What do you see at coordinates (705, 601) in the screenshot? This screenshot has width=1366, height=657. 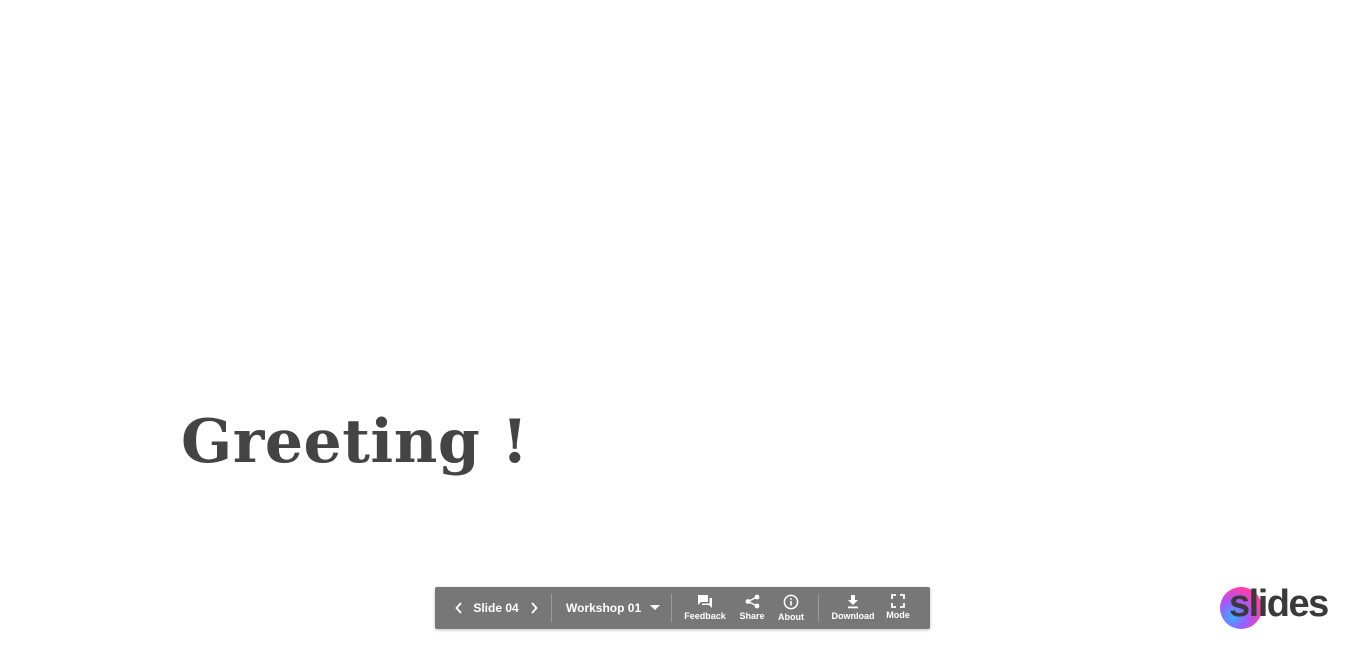 I see `chat-icon` at bounding box center [705, 601].